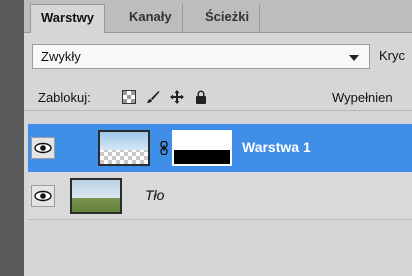  Describe the element at coordinates (354, 58) in the screenshot. I see `dropdown-arrow-icon` at that location.